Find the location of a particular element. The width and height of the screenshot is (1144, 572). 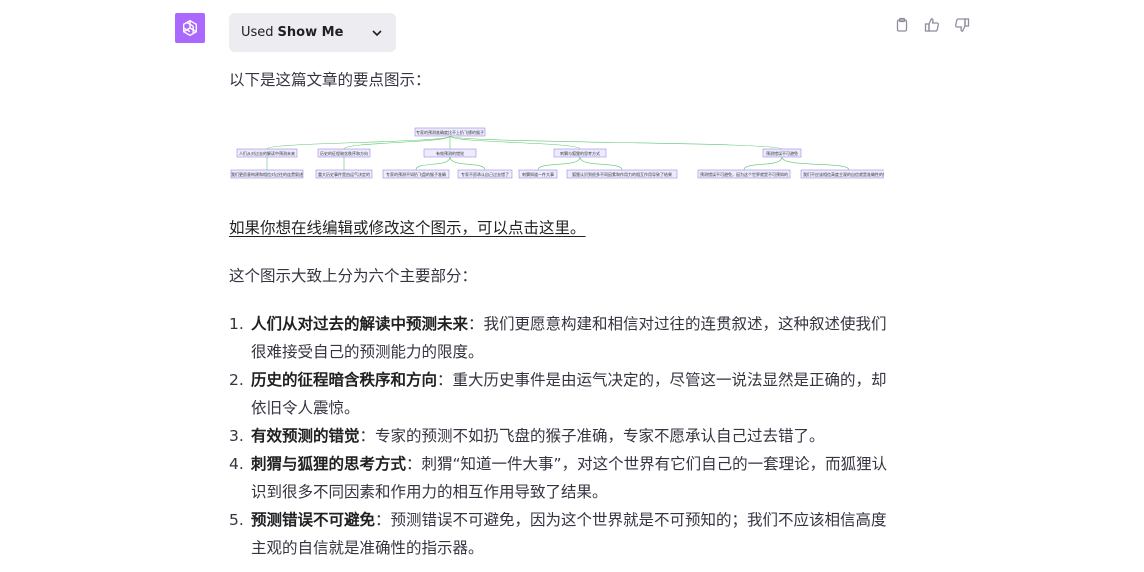

mindmap-leaf-label: 重大历史事件是由运气决定的 is located at coordinates (344, 174).